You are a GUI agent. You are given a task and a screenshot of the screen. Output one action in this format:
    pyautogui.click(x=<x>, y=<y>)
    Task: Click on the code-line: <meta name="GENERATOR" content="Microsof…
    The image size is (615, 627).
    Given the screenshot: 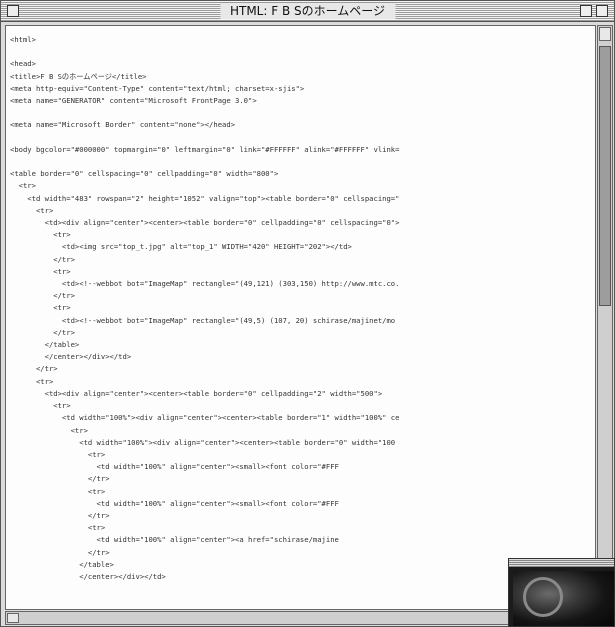 What is the action you would take?
    pyautogui.click(x=133, y=101)
    